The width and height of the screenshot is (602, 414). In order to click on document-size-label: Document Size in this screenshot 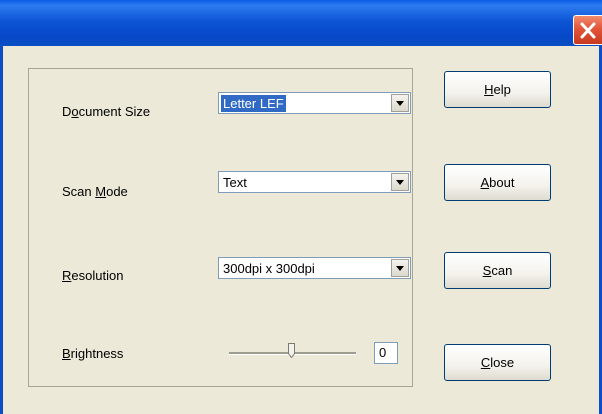, I will do `click(106, 111)`.